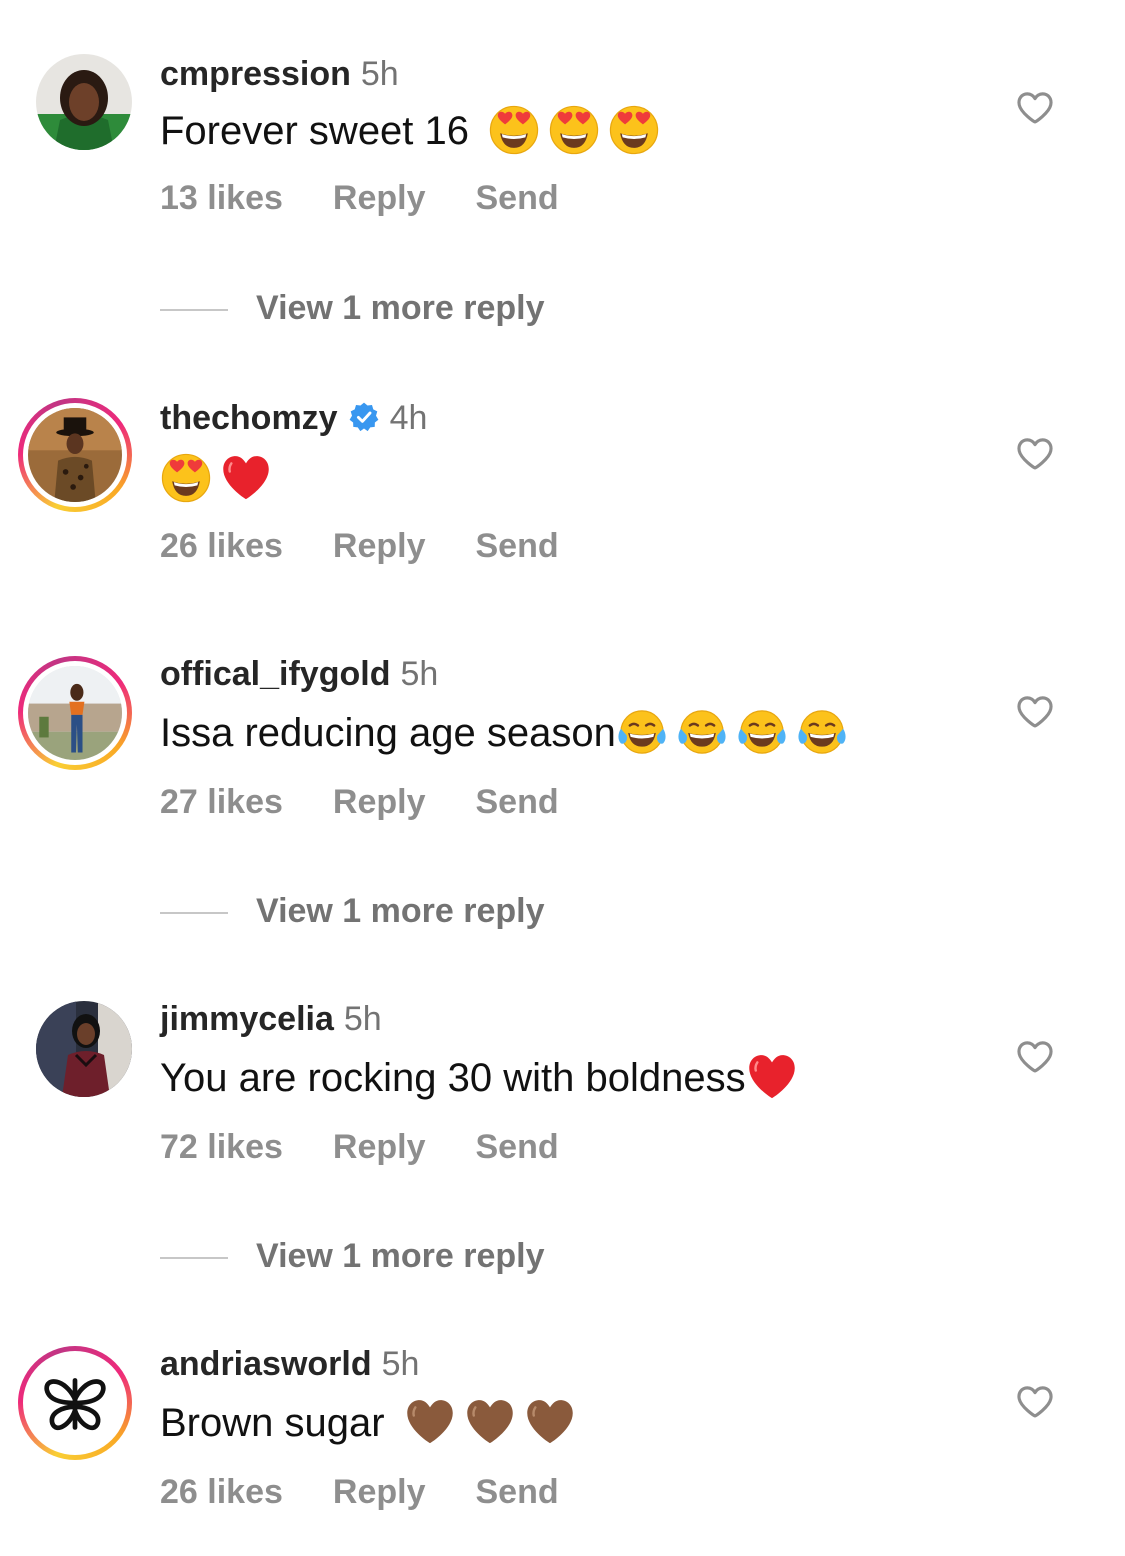  What do you see at coordinates (221, 802) in the screenshot?
I see `likes-count: 27 likes` at bounding box center [221, 802].